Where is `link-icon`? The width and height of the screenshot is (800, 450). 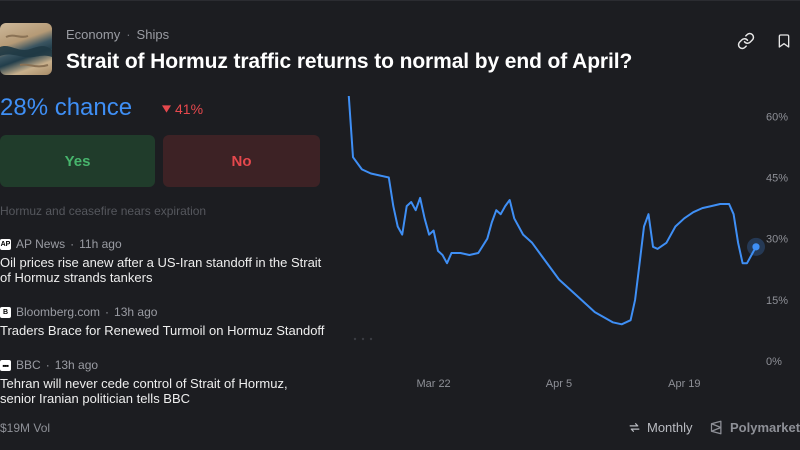 link-icon is located at coordinates (746, 41).